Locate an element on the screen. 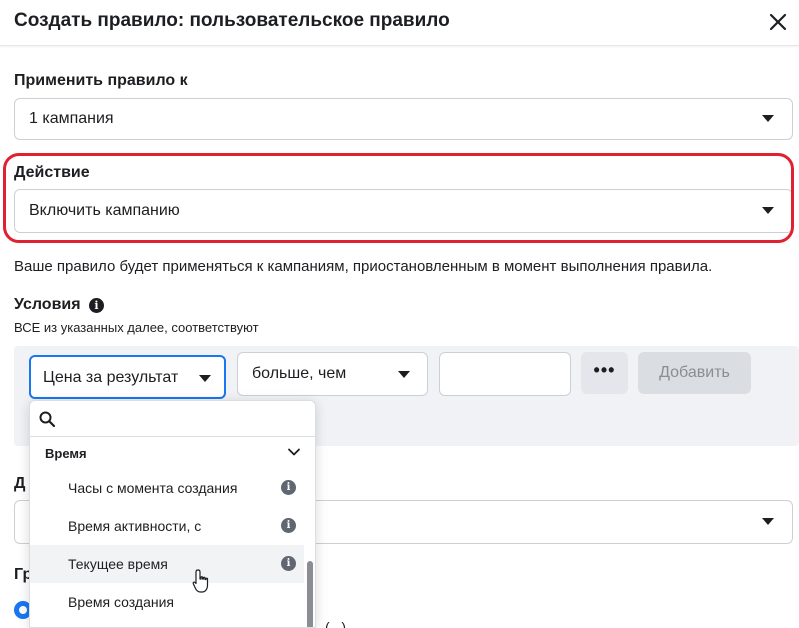 This screenshot has width=799, height=628. dropdown-group-header: Время is located at coordinates (172, 453).